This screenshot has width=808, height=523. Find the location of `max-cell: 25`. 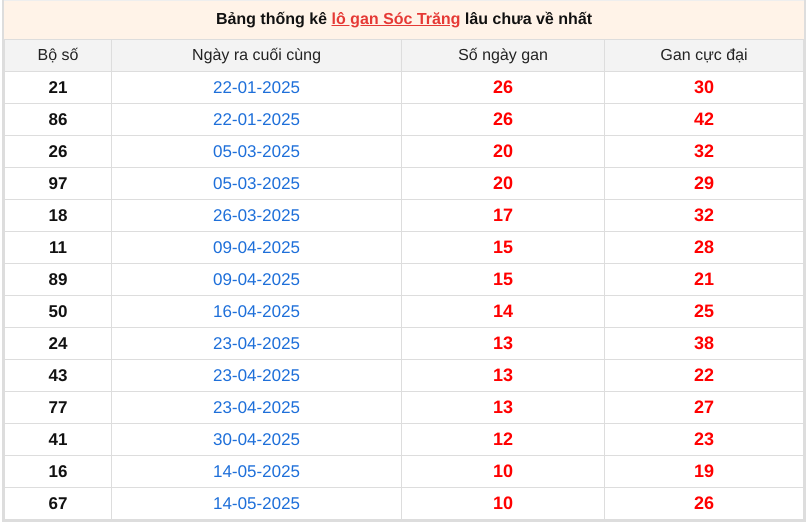

max-cell: 25 is located at coordinates (704, 312).